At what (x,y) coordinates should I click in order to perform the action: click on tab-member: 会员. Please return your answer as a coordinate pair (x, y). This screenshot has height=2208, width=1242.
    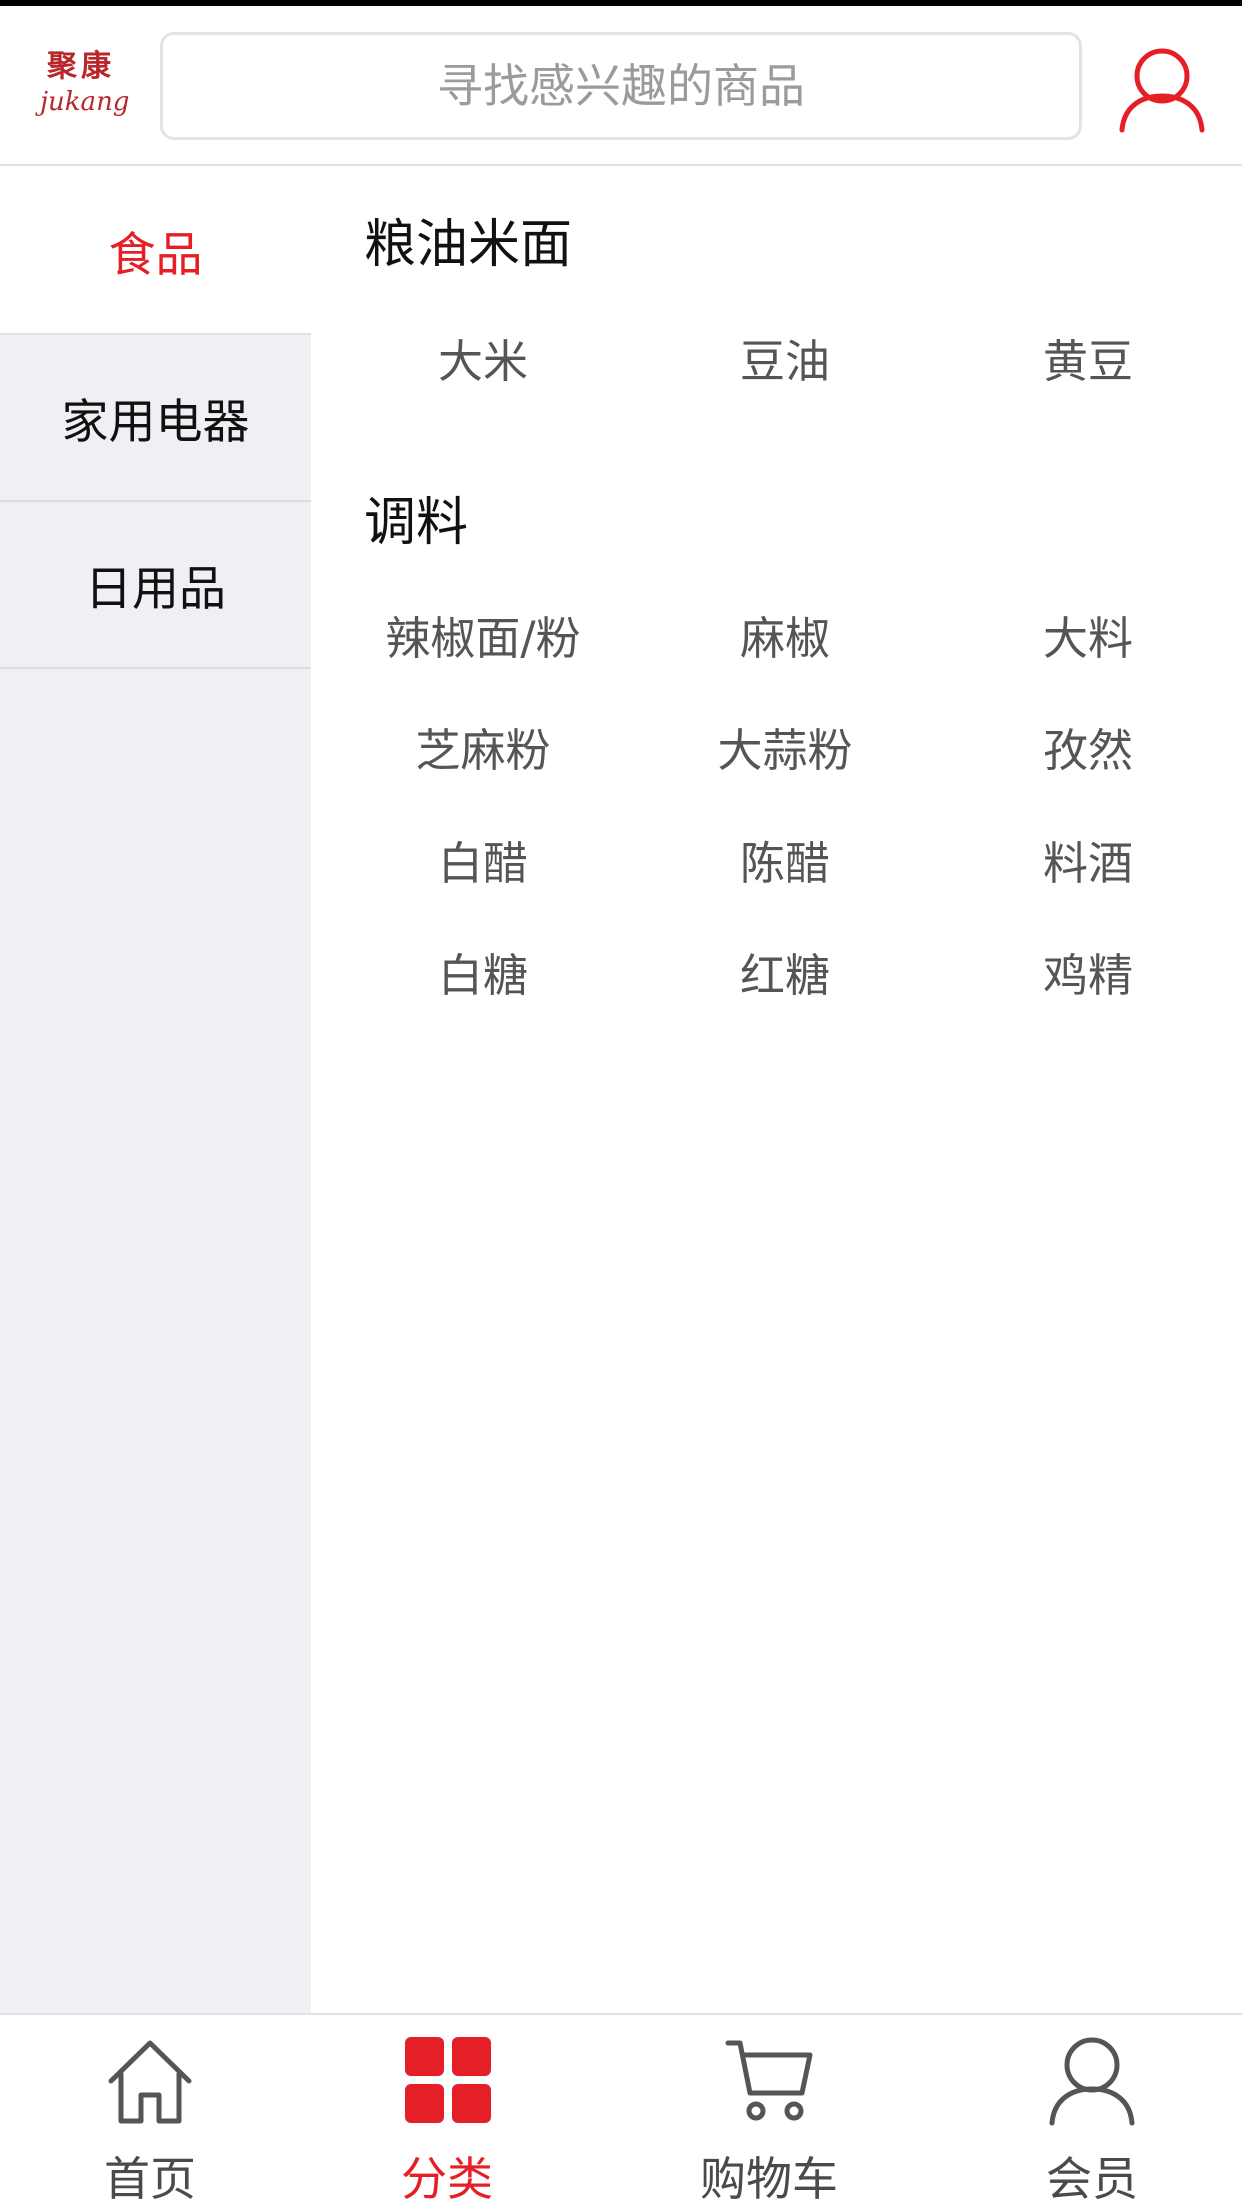
    Looking at the image, I should click on (1092, 2111).